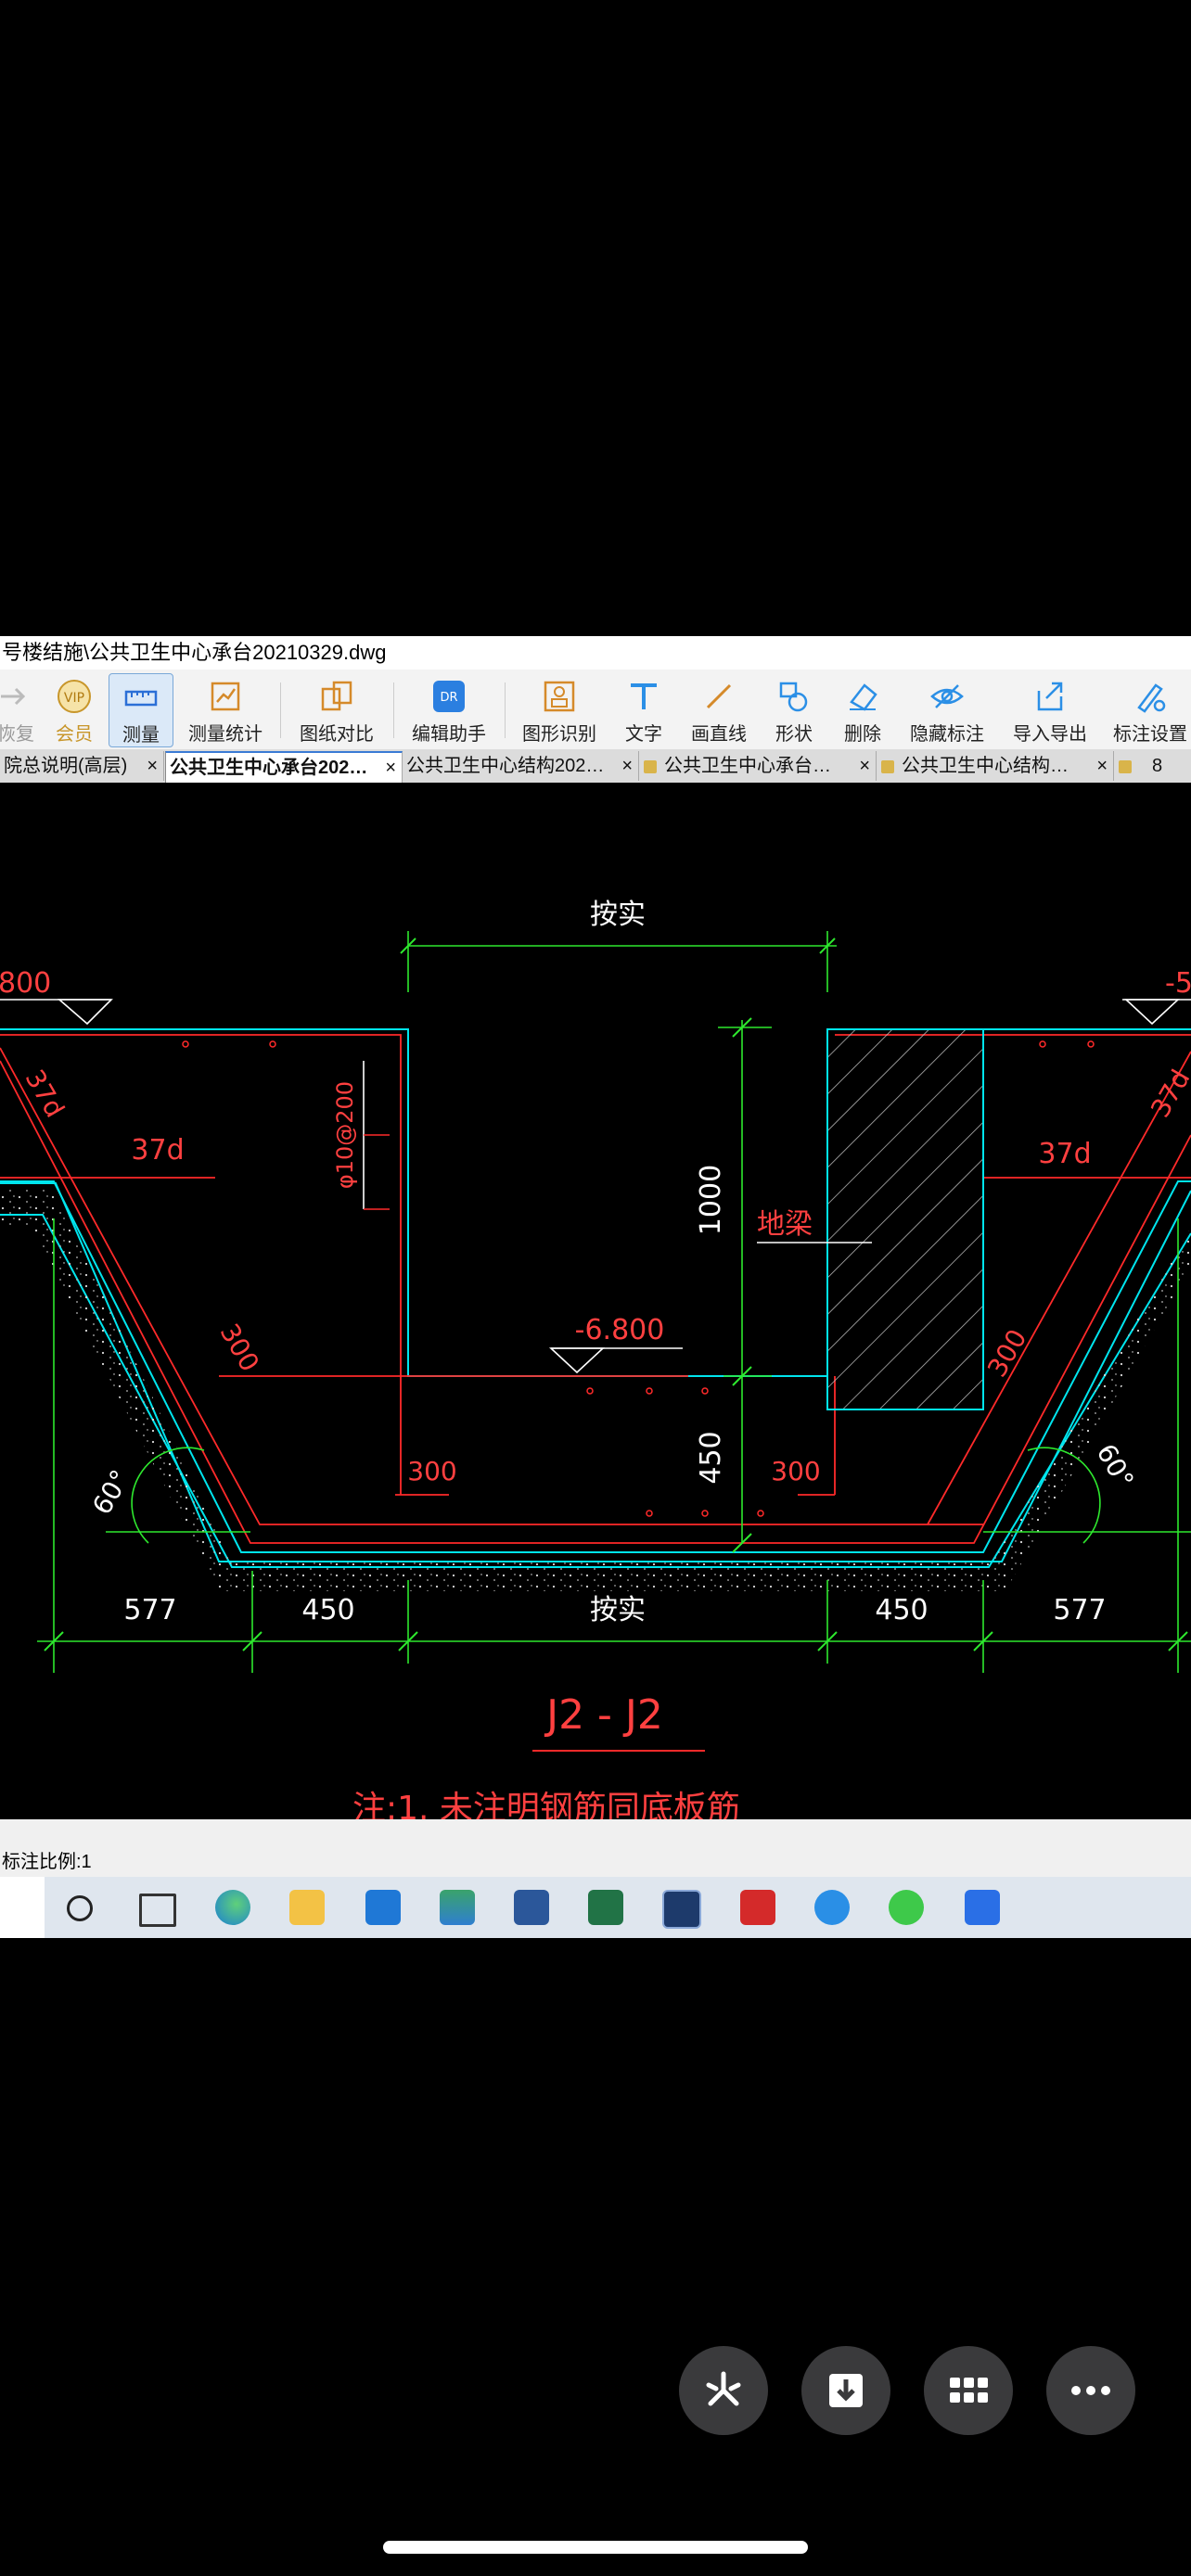 The height and width of the screenshot is (2576, 1191). What do you see at coordinates (595, 1862) in the screenshot?
I see `status-bar: 标注比例:1` at bounding box center [595, 1862].